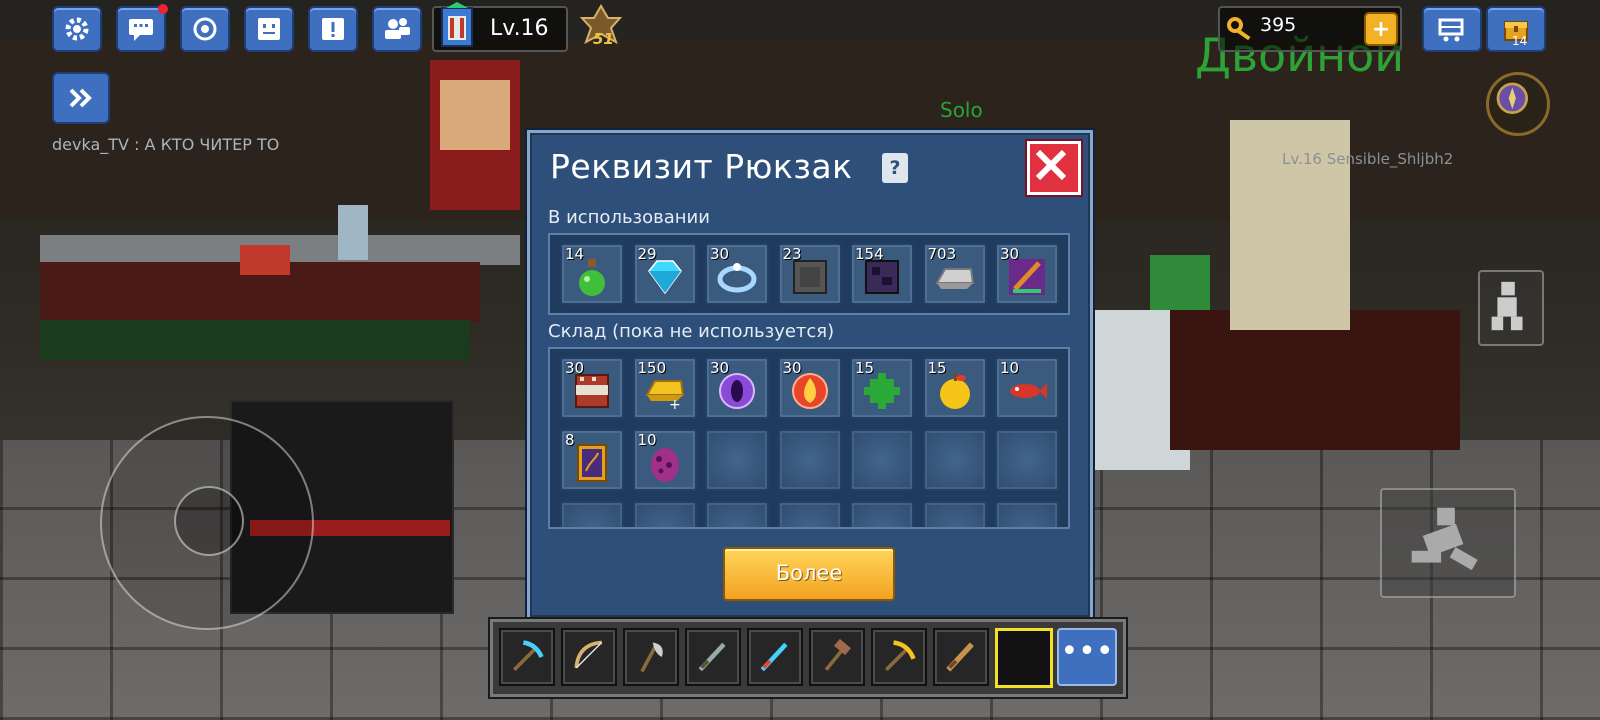  I want to click on gear-icon, so click(77, 29).